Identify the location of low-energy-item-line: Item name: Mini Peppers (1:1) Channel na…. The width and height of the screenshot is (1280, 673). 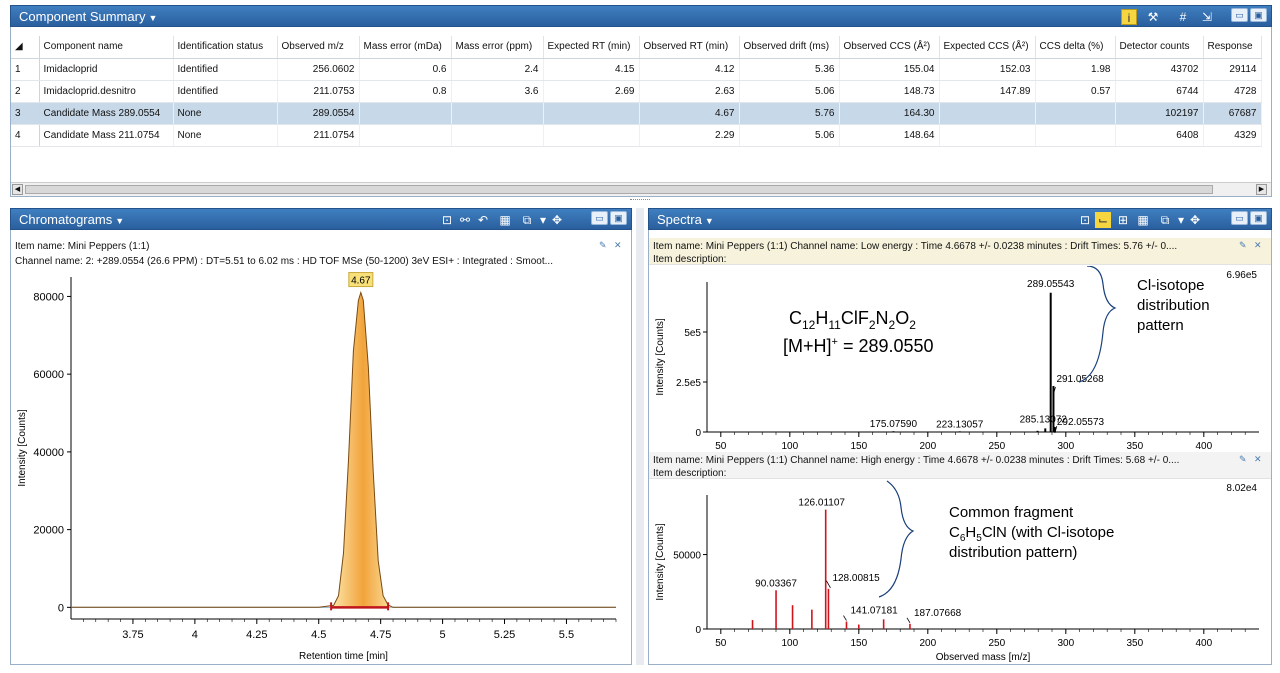
(915, 246).